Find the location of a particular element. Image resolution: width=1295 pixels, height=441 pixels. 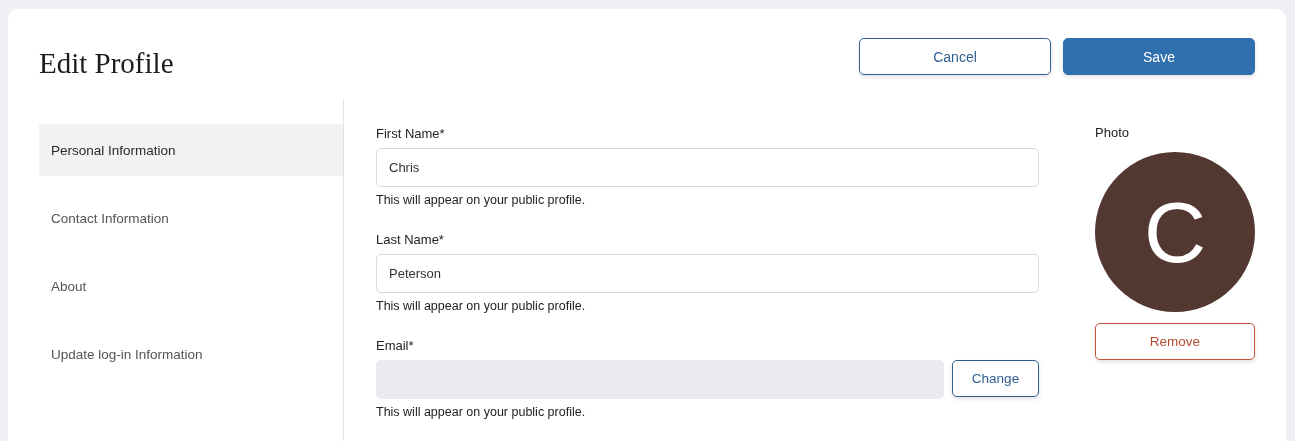

save-button: Save is located at coordinates (1159, 56).